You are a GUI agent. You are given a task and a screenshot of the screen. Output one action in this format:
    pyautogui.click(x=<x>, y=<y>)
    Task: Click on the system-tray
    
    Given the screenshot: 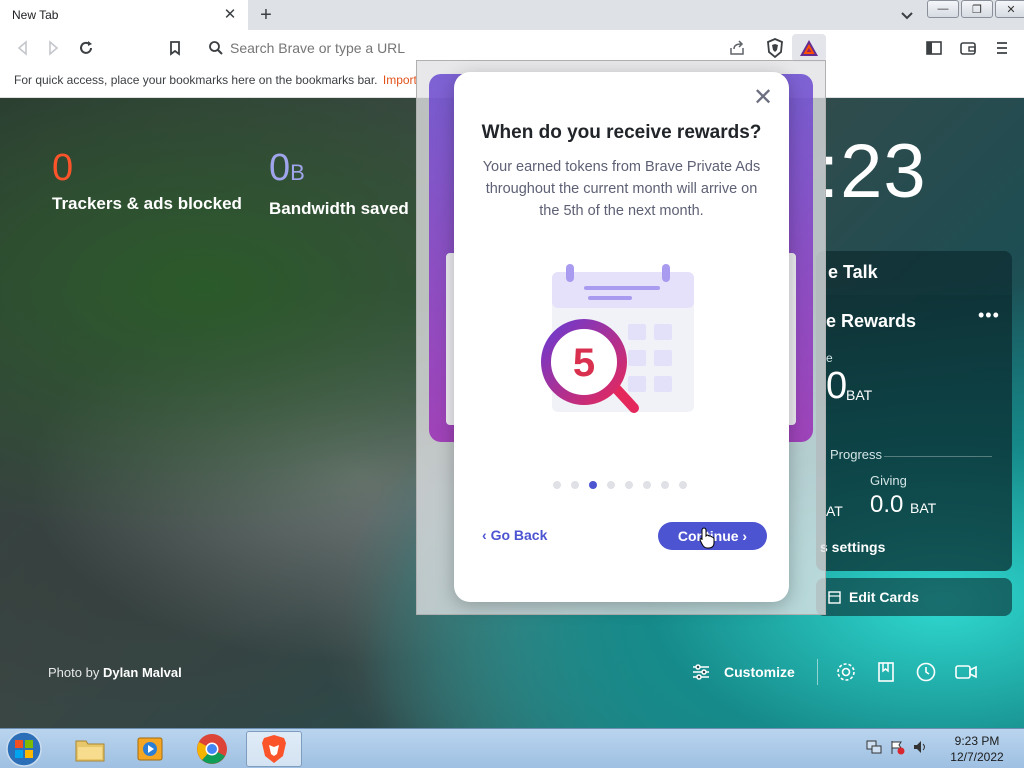 What is the action you would take?
    pyautogui.click(x=900, y=747)
    